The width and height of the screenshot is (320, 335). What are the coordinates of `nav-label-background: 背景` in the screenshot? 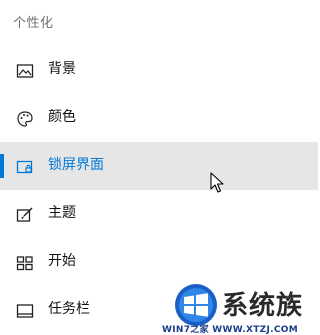 It's located at (62, 69).